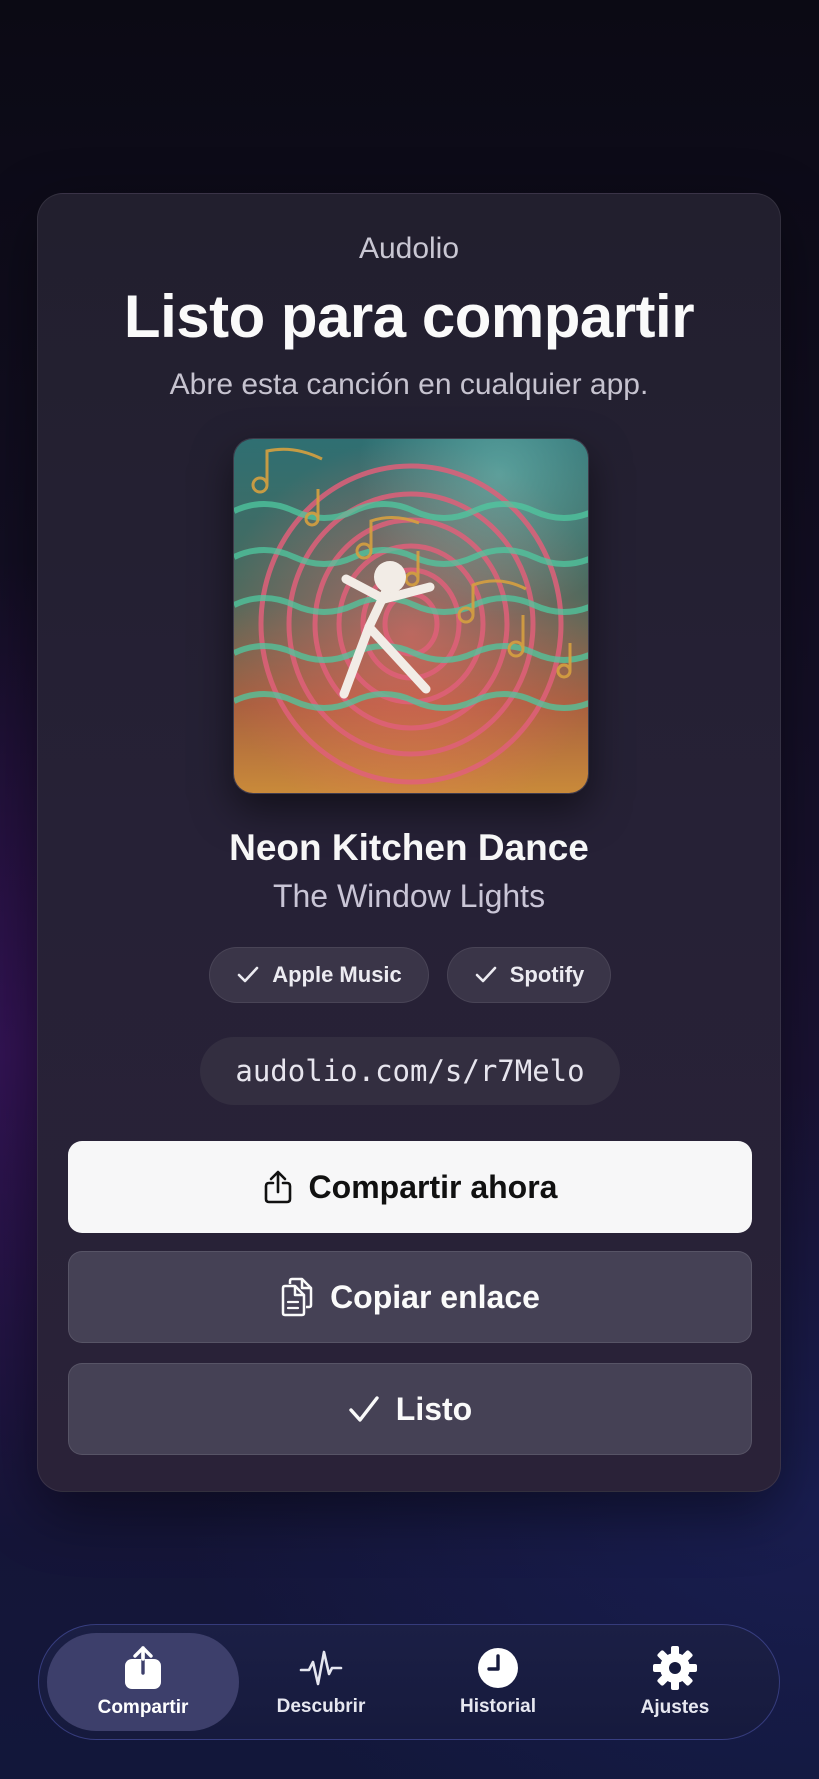 The image size is (819, 1779). I want to click on copy-link-button: Copiar enlace, so click(410, 1297).